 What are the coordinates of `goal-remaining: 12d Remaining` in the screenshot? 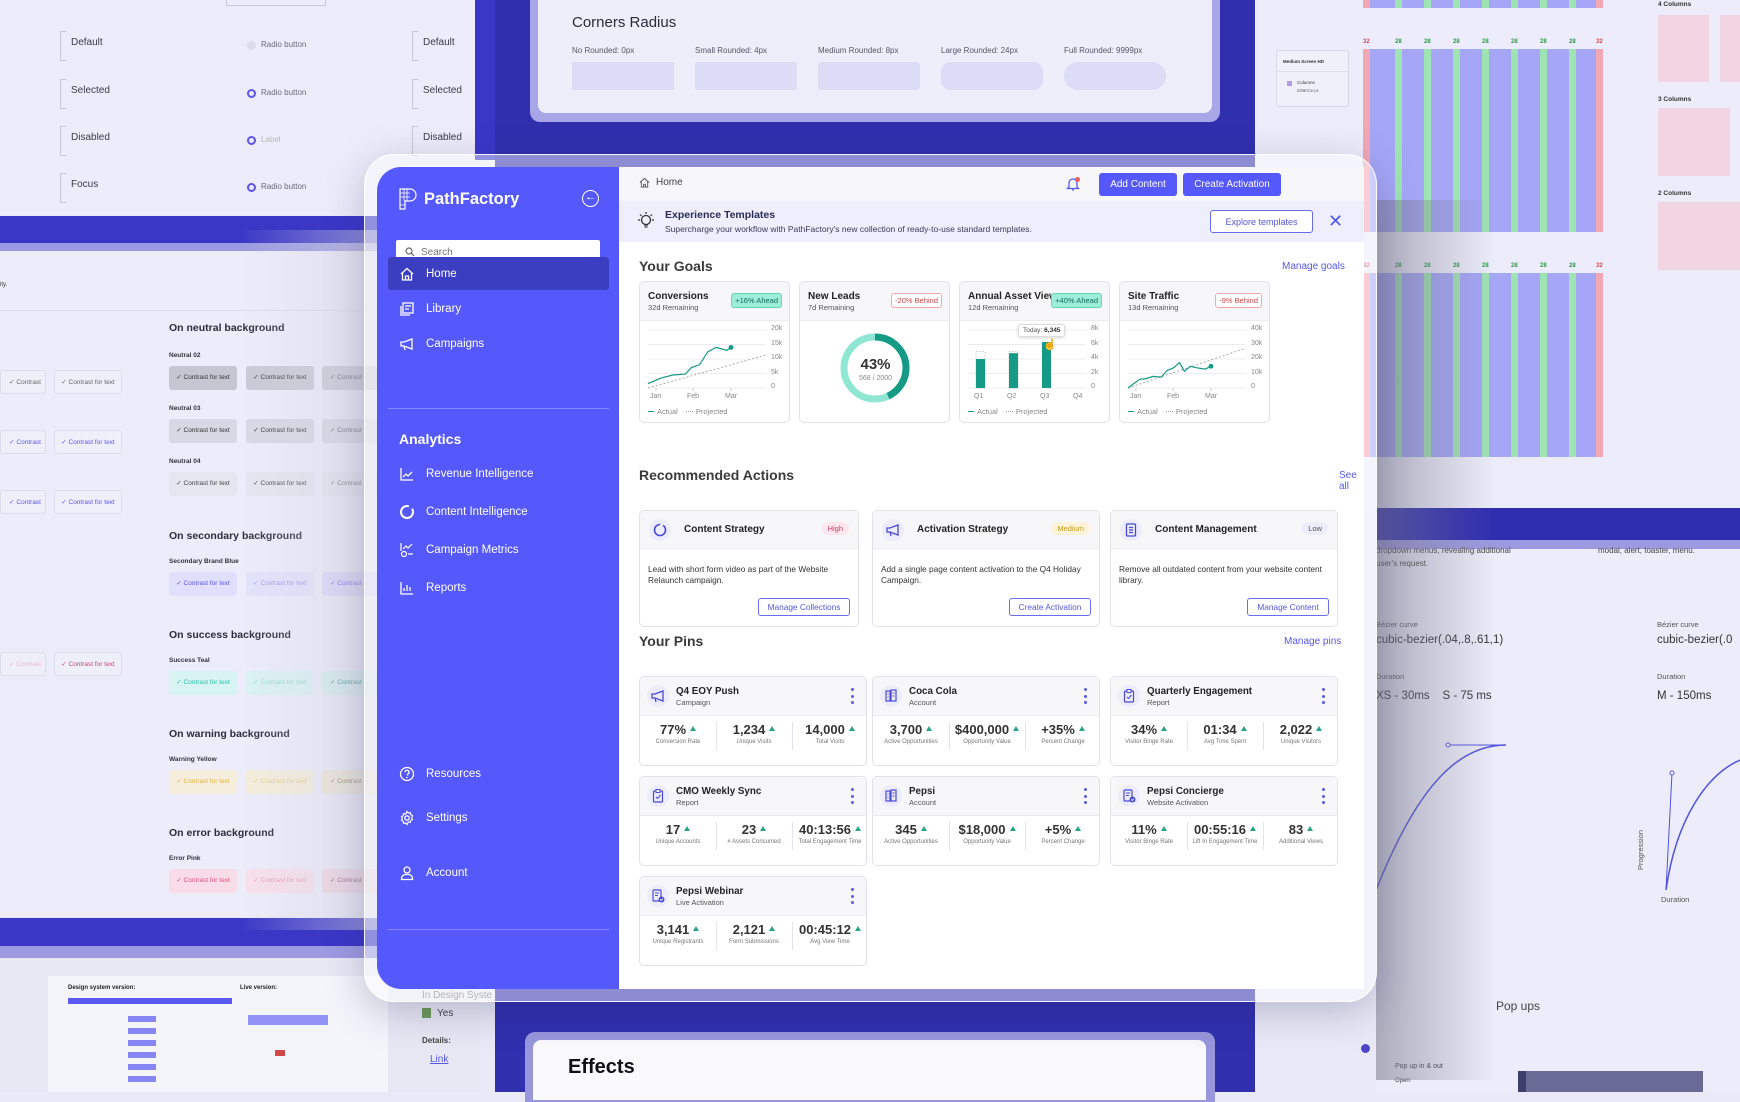 It's located at (993, 307).